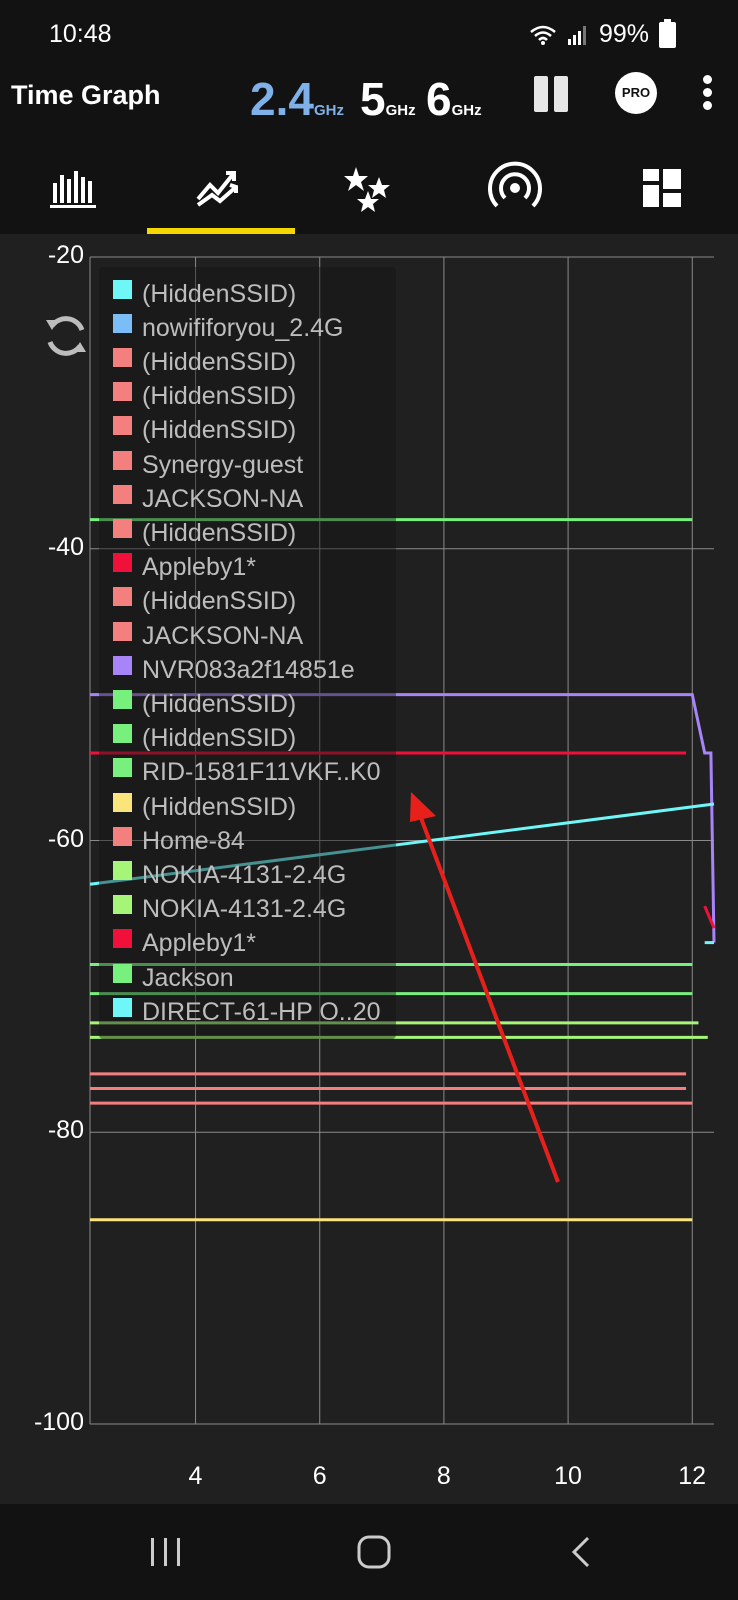  I want to click on dashboard-icon, so click(661, 188).